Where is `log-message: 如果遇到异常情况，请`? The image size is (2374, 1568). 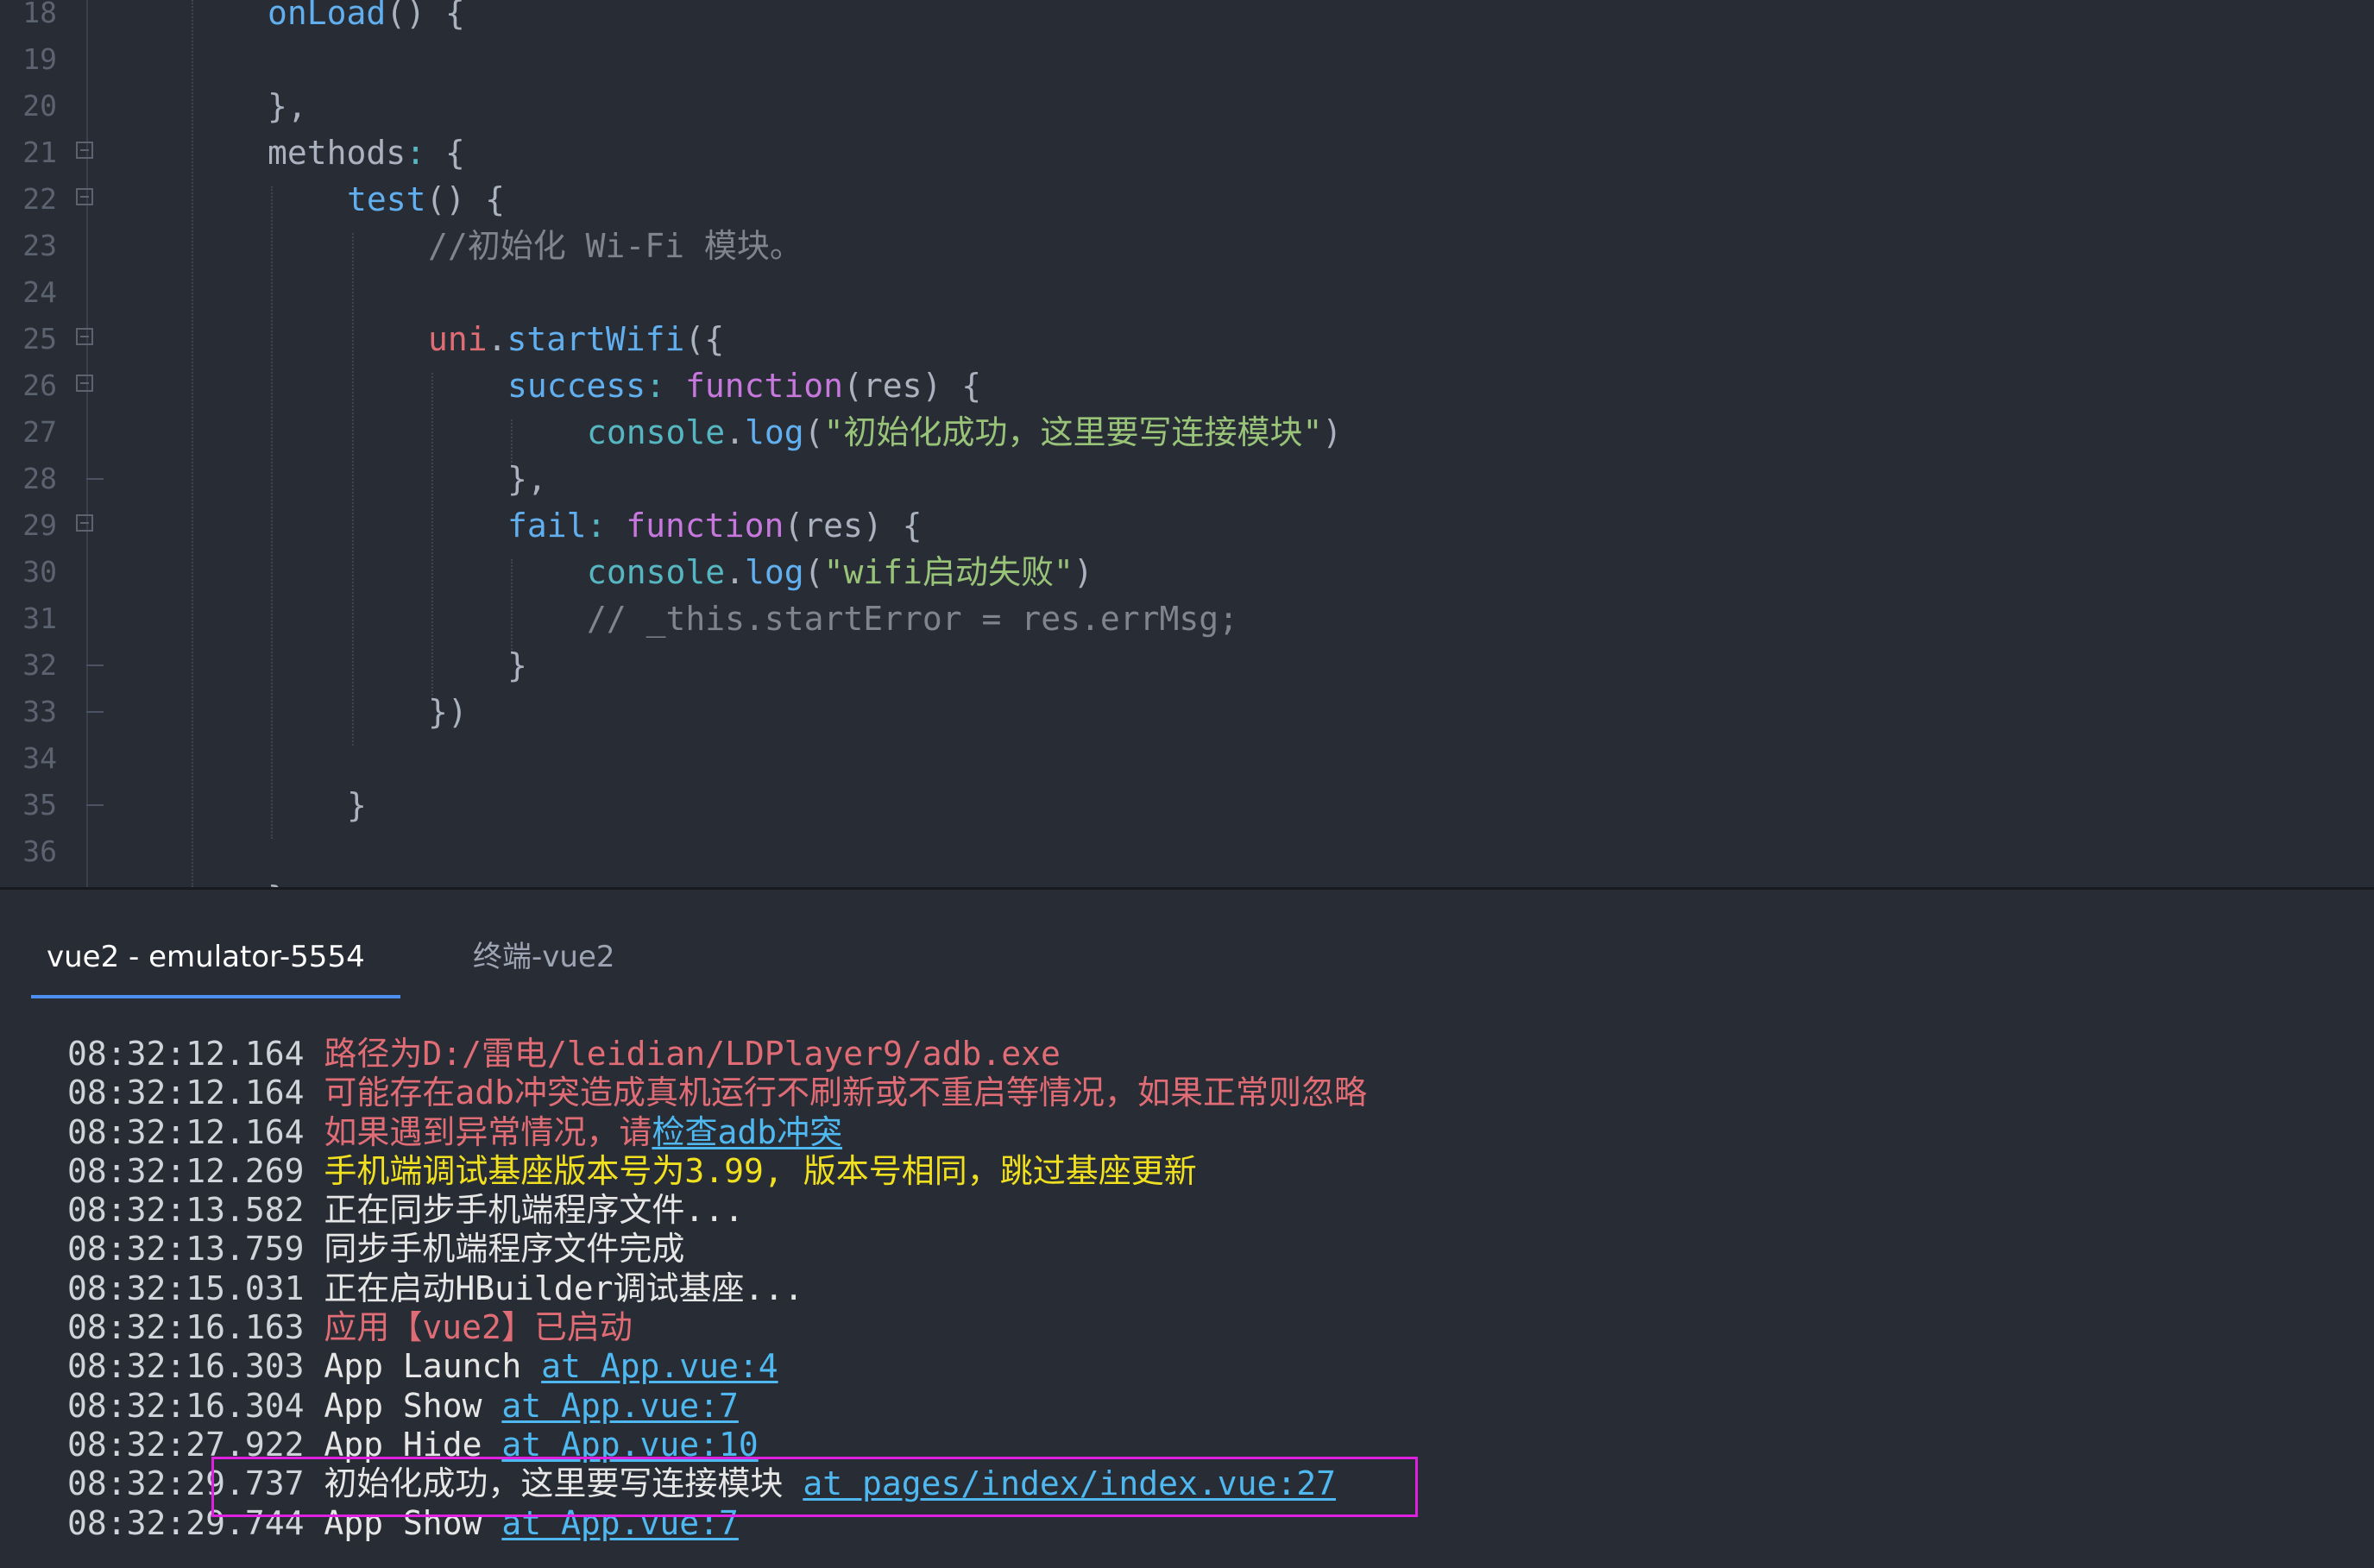
log-message: 如果遇到异常情况，请 is located at coordinates (488, 1131).